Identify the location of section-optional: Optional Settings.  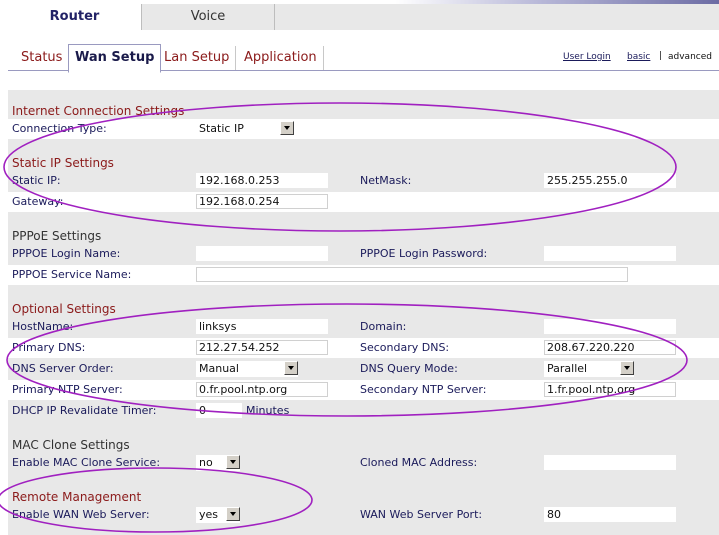
(64, 309).